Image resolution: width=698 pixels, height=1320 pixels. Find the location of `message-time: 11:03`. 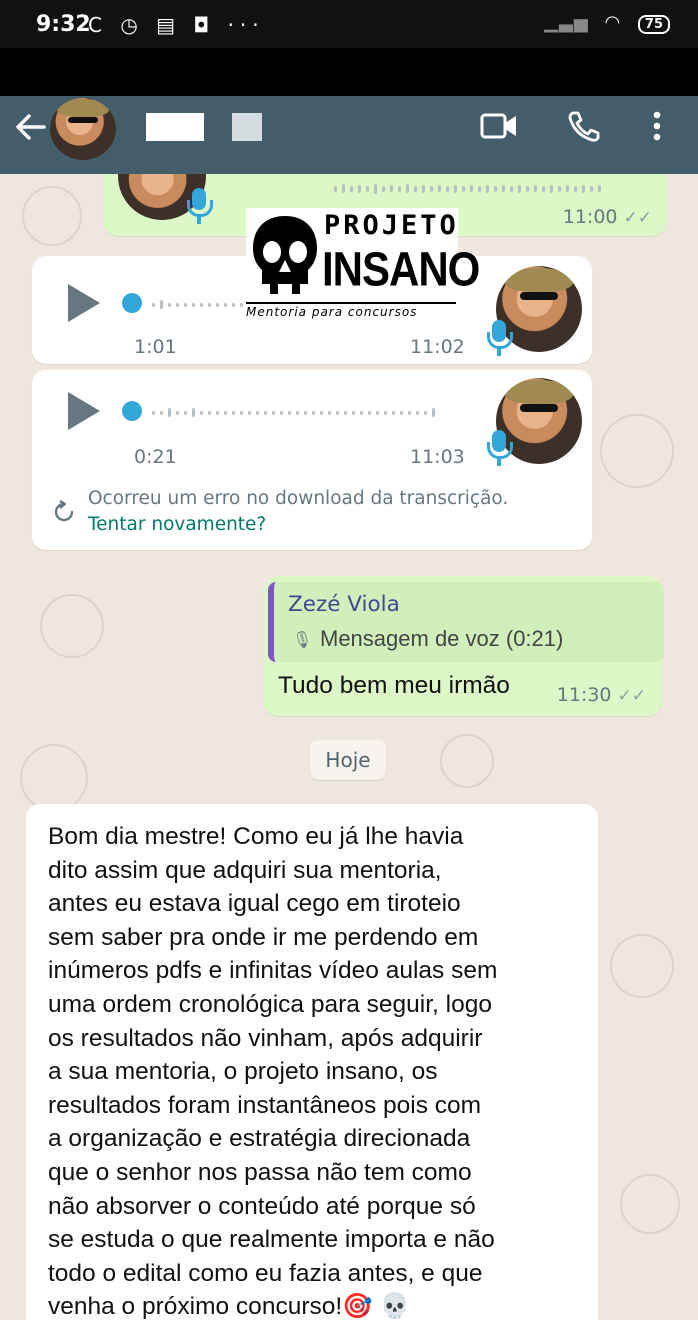

message-time: 11:03 is located at coordinates (437, 457).